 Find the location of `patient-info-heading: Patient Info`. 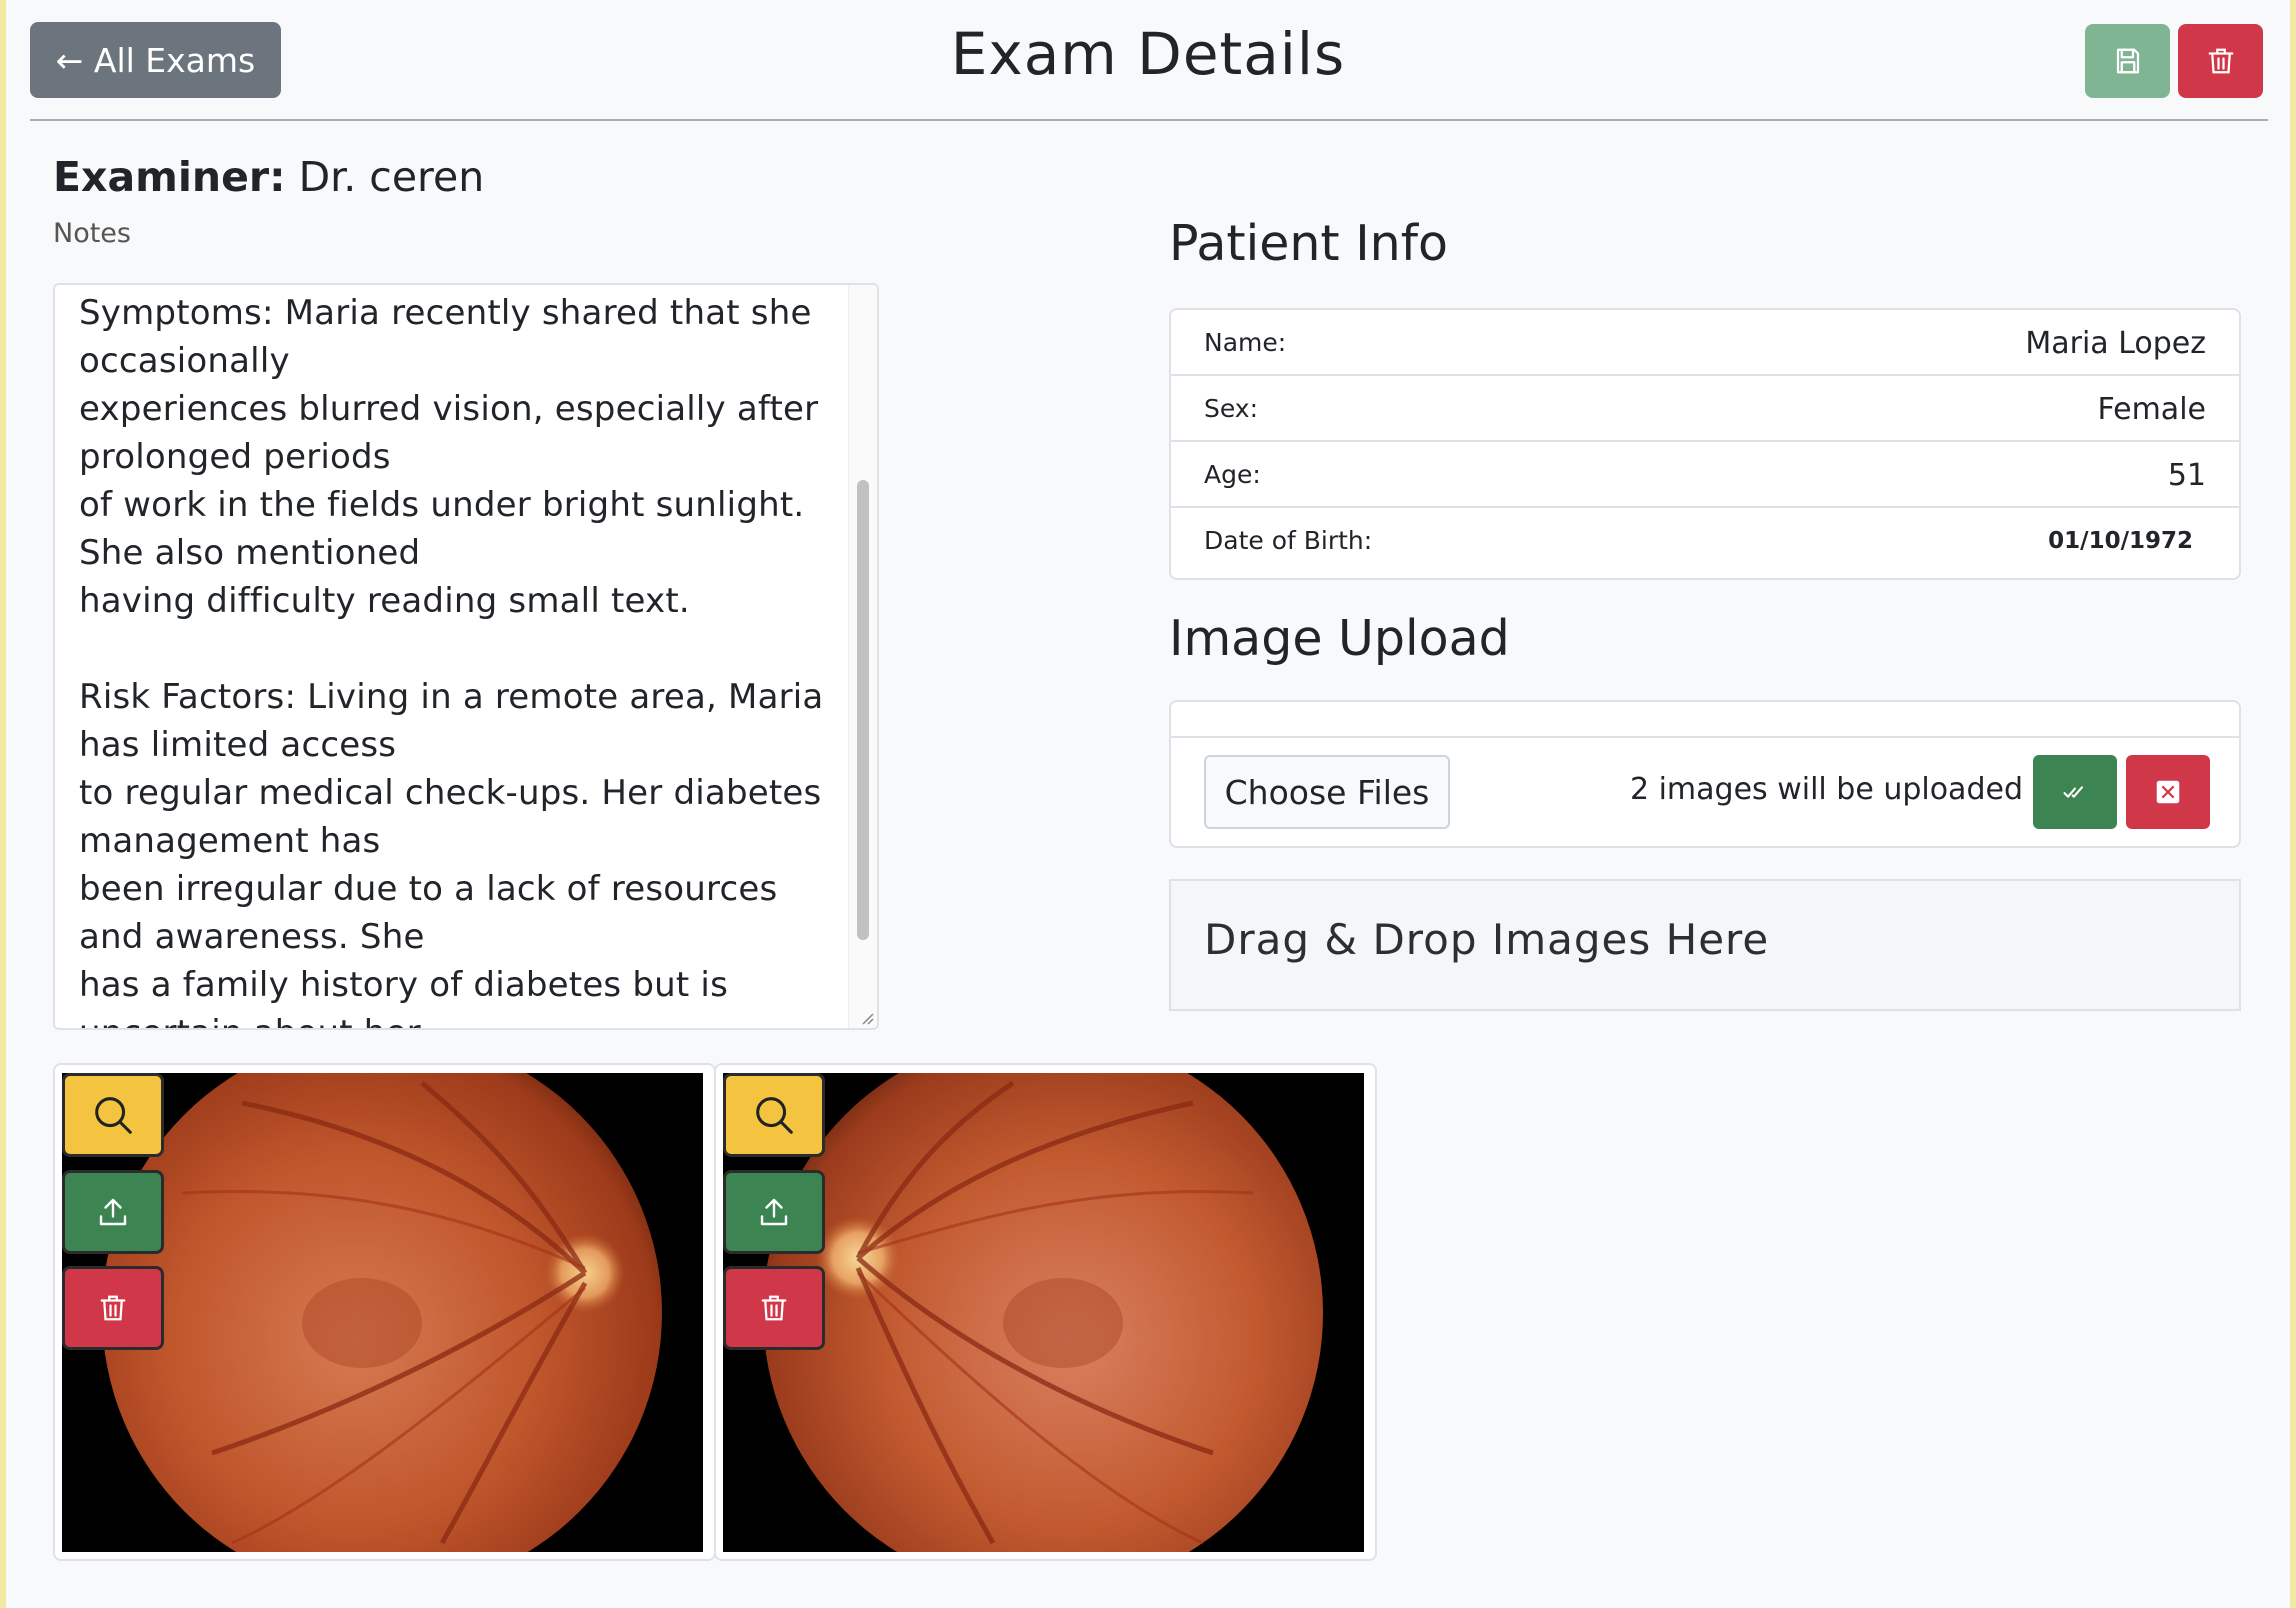

patient-info-heading: Patient Info is located at coordinates (1308, 243).